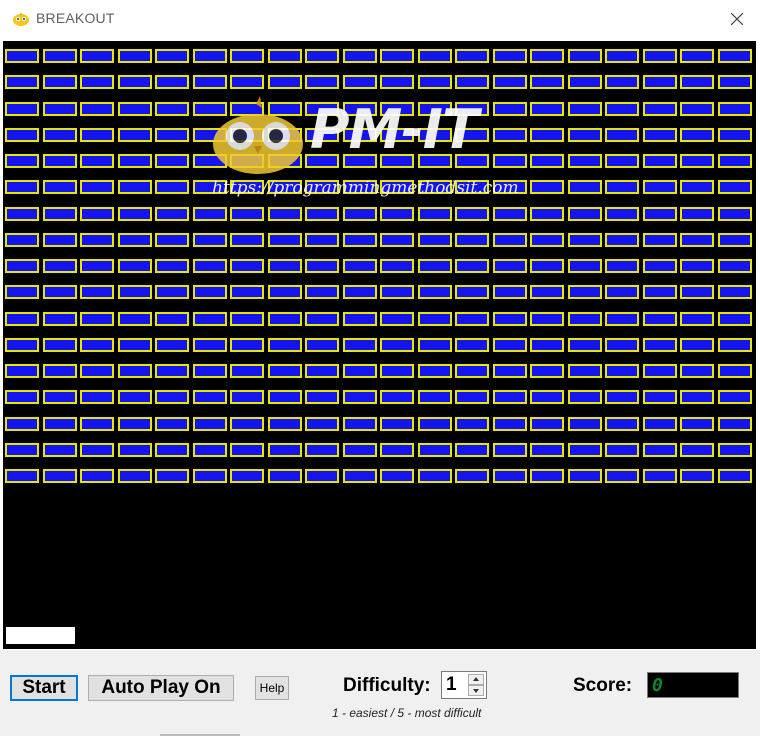 Image resolution: width=760 pixels, height=736 pixels. I want to click on difficulty-hint: 1 - easiest / 5 - most difficult, so click(407, 713).